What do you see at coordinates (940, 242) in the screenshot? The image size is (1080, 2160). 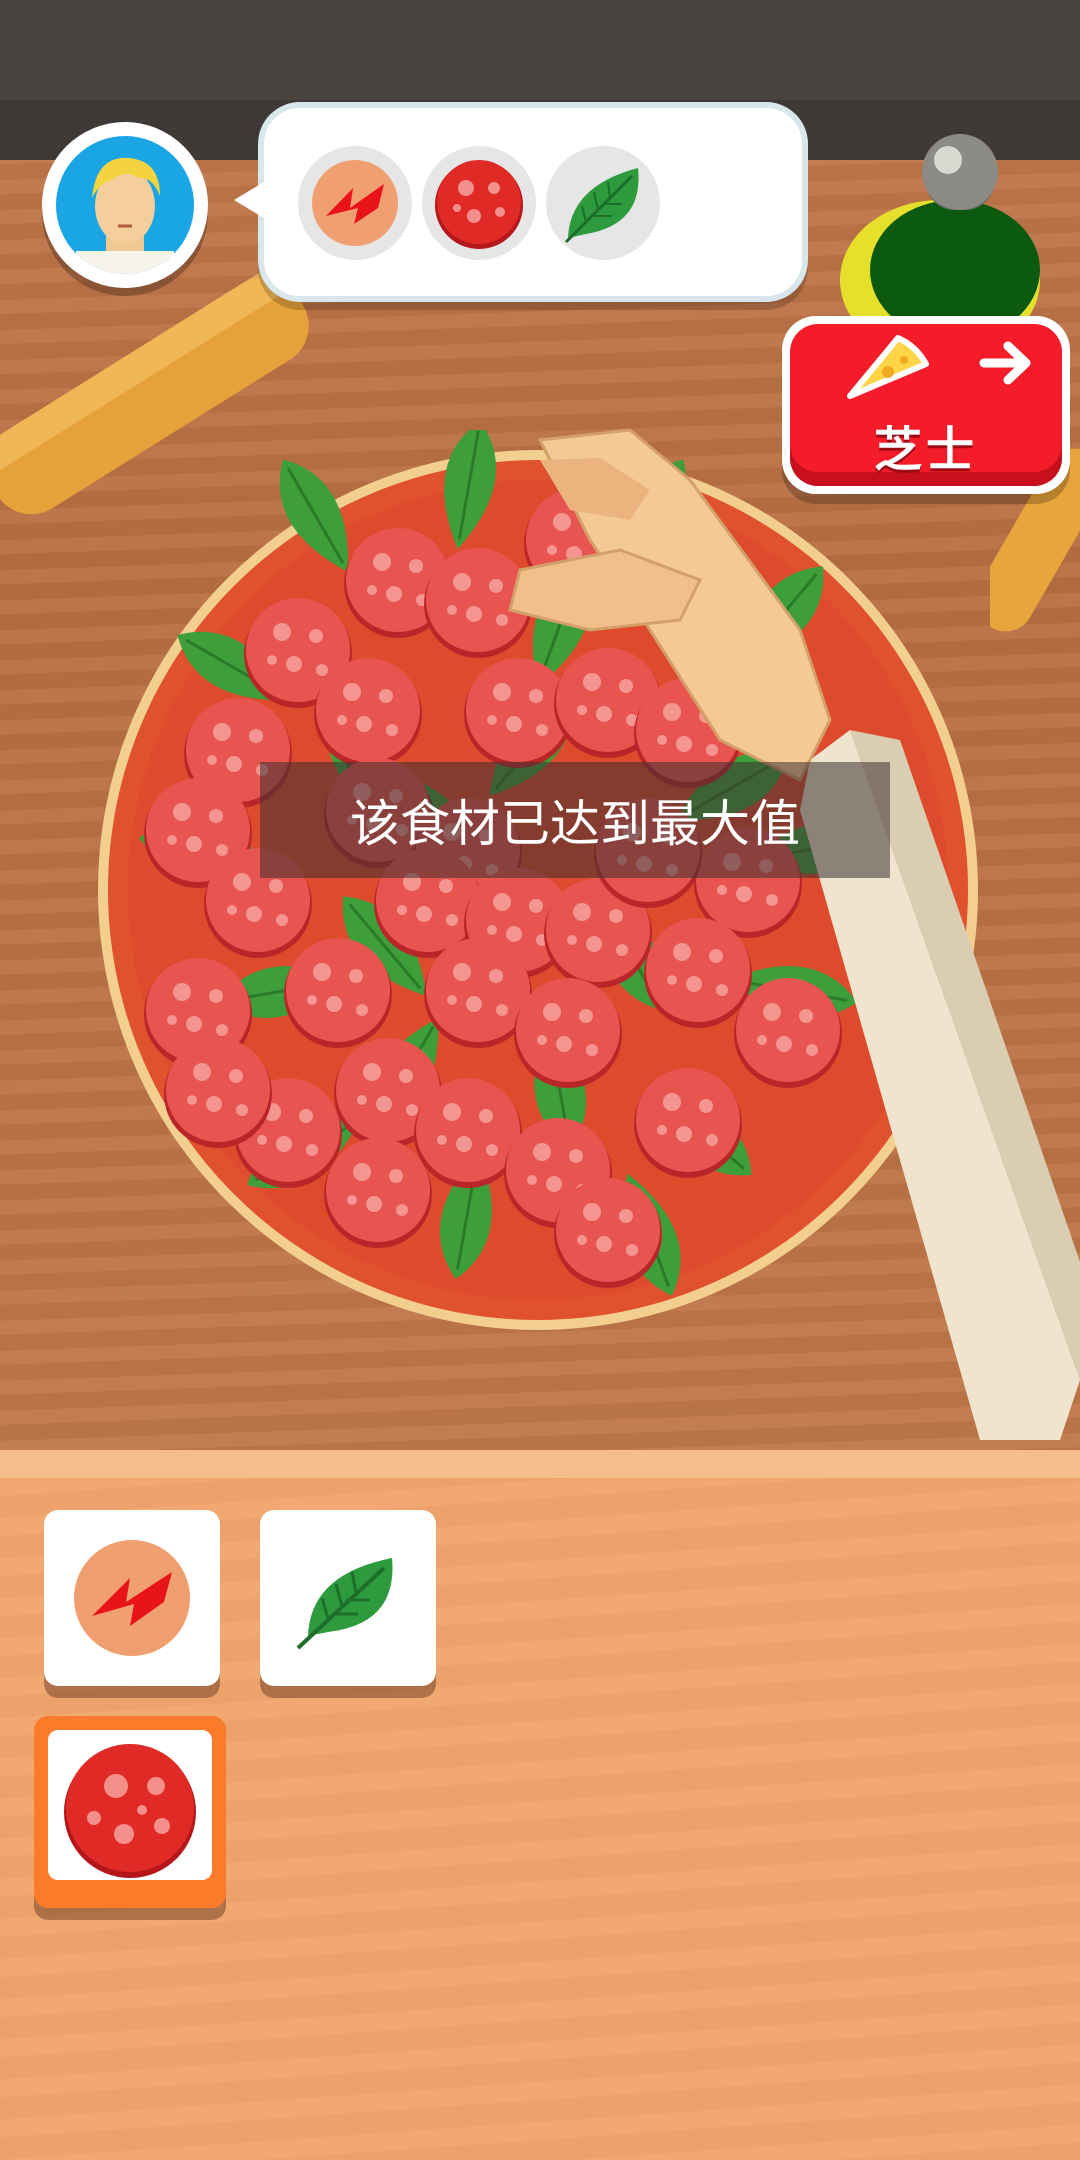 I see `oil-bottle` at bounding box center [940, 242].